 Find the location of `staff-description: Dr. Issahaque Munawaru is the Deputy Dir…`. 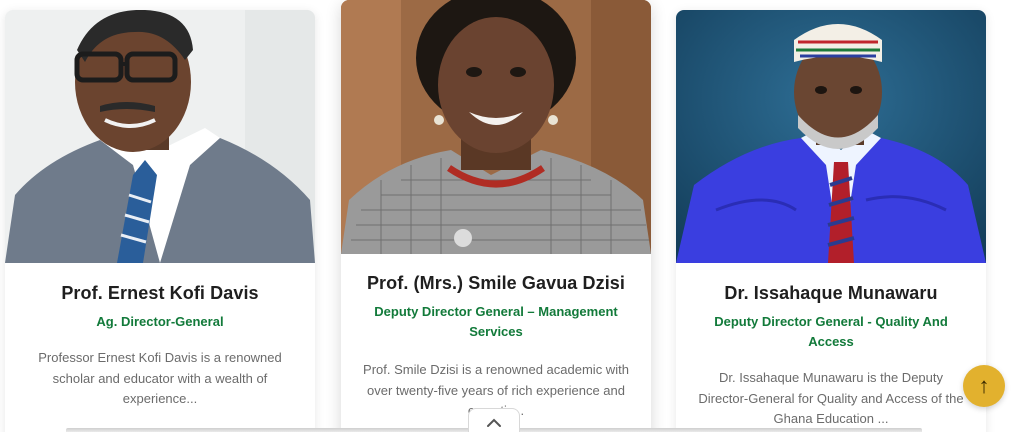

staff-description: Dr. Issahaque Munawaru is the Deputy Dir… is located at coordinates (831, 398).